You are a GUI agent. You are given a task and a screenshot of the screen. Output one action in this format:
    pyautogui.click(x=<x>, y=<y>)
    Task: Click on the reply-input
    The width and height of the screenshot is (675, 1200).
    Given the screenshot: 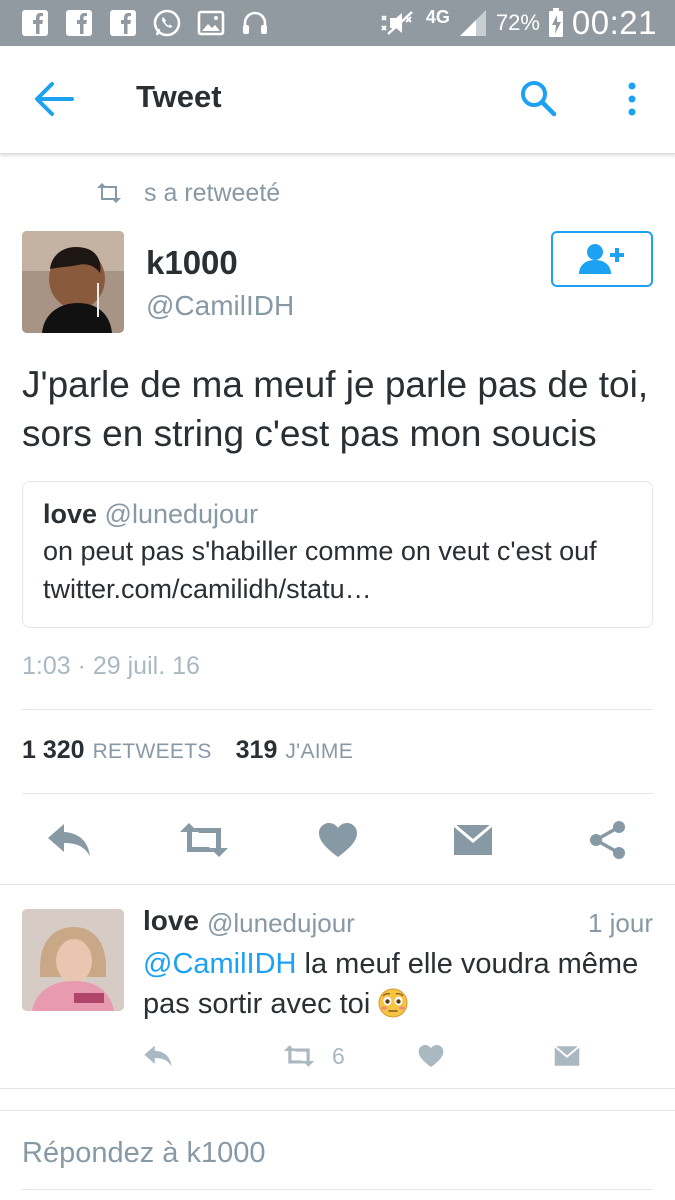 What is the action you would take?
    pyautogui.click(x=337, y=1153)
    